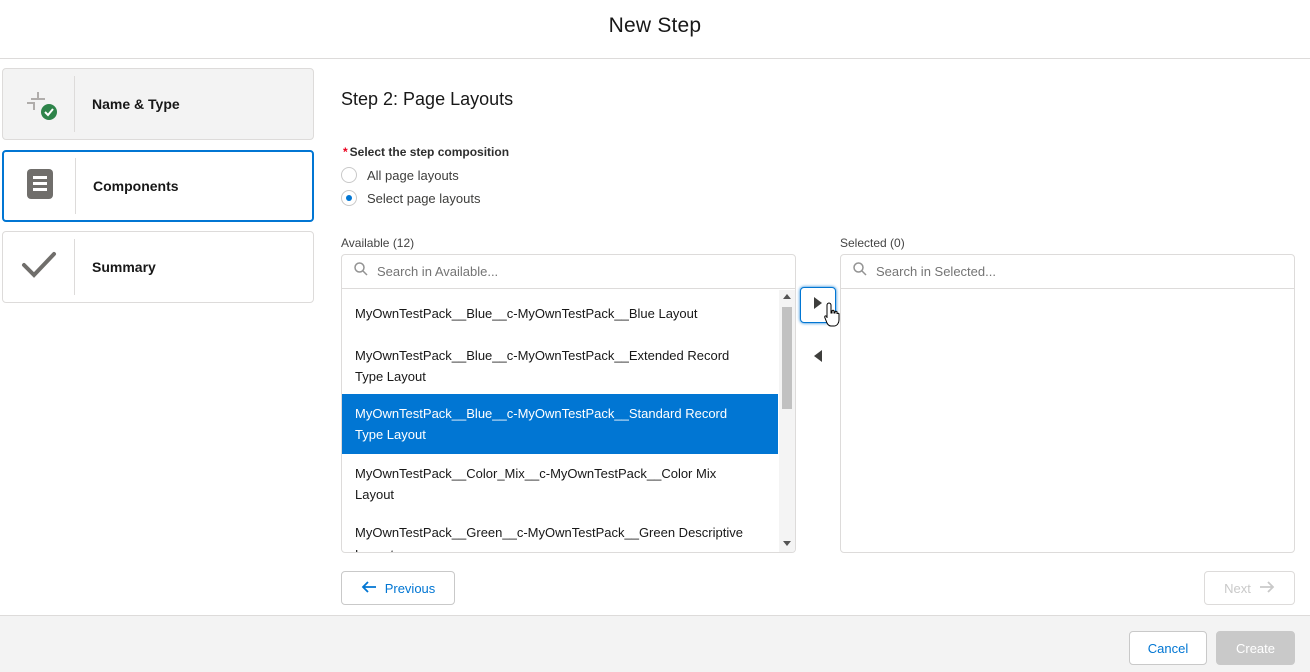 Image resolution: width=1310 pixels, height=672 pixels. I want to click on previous-label: Previous, so click(410, 588).